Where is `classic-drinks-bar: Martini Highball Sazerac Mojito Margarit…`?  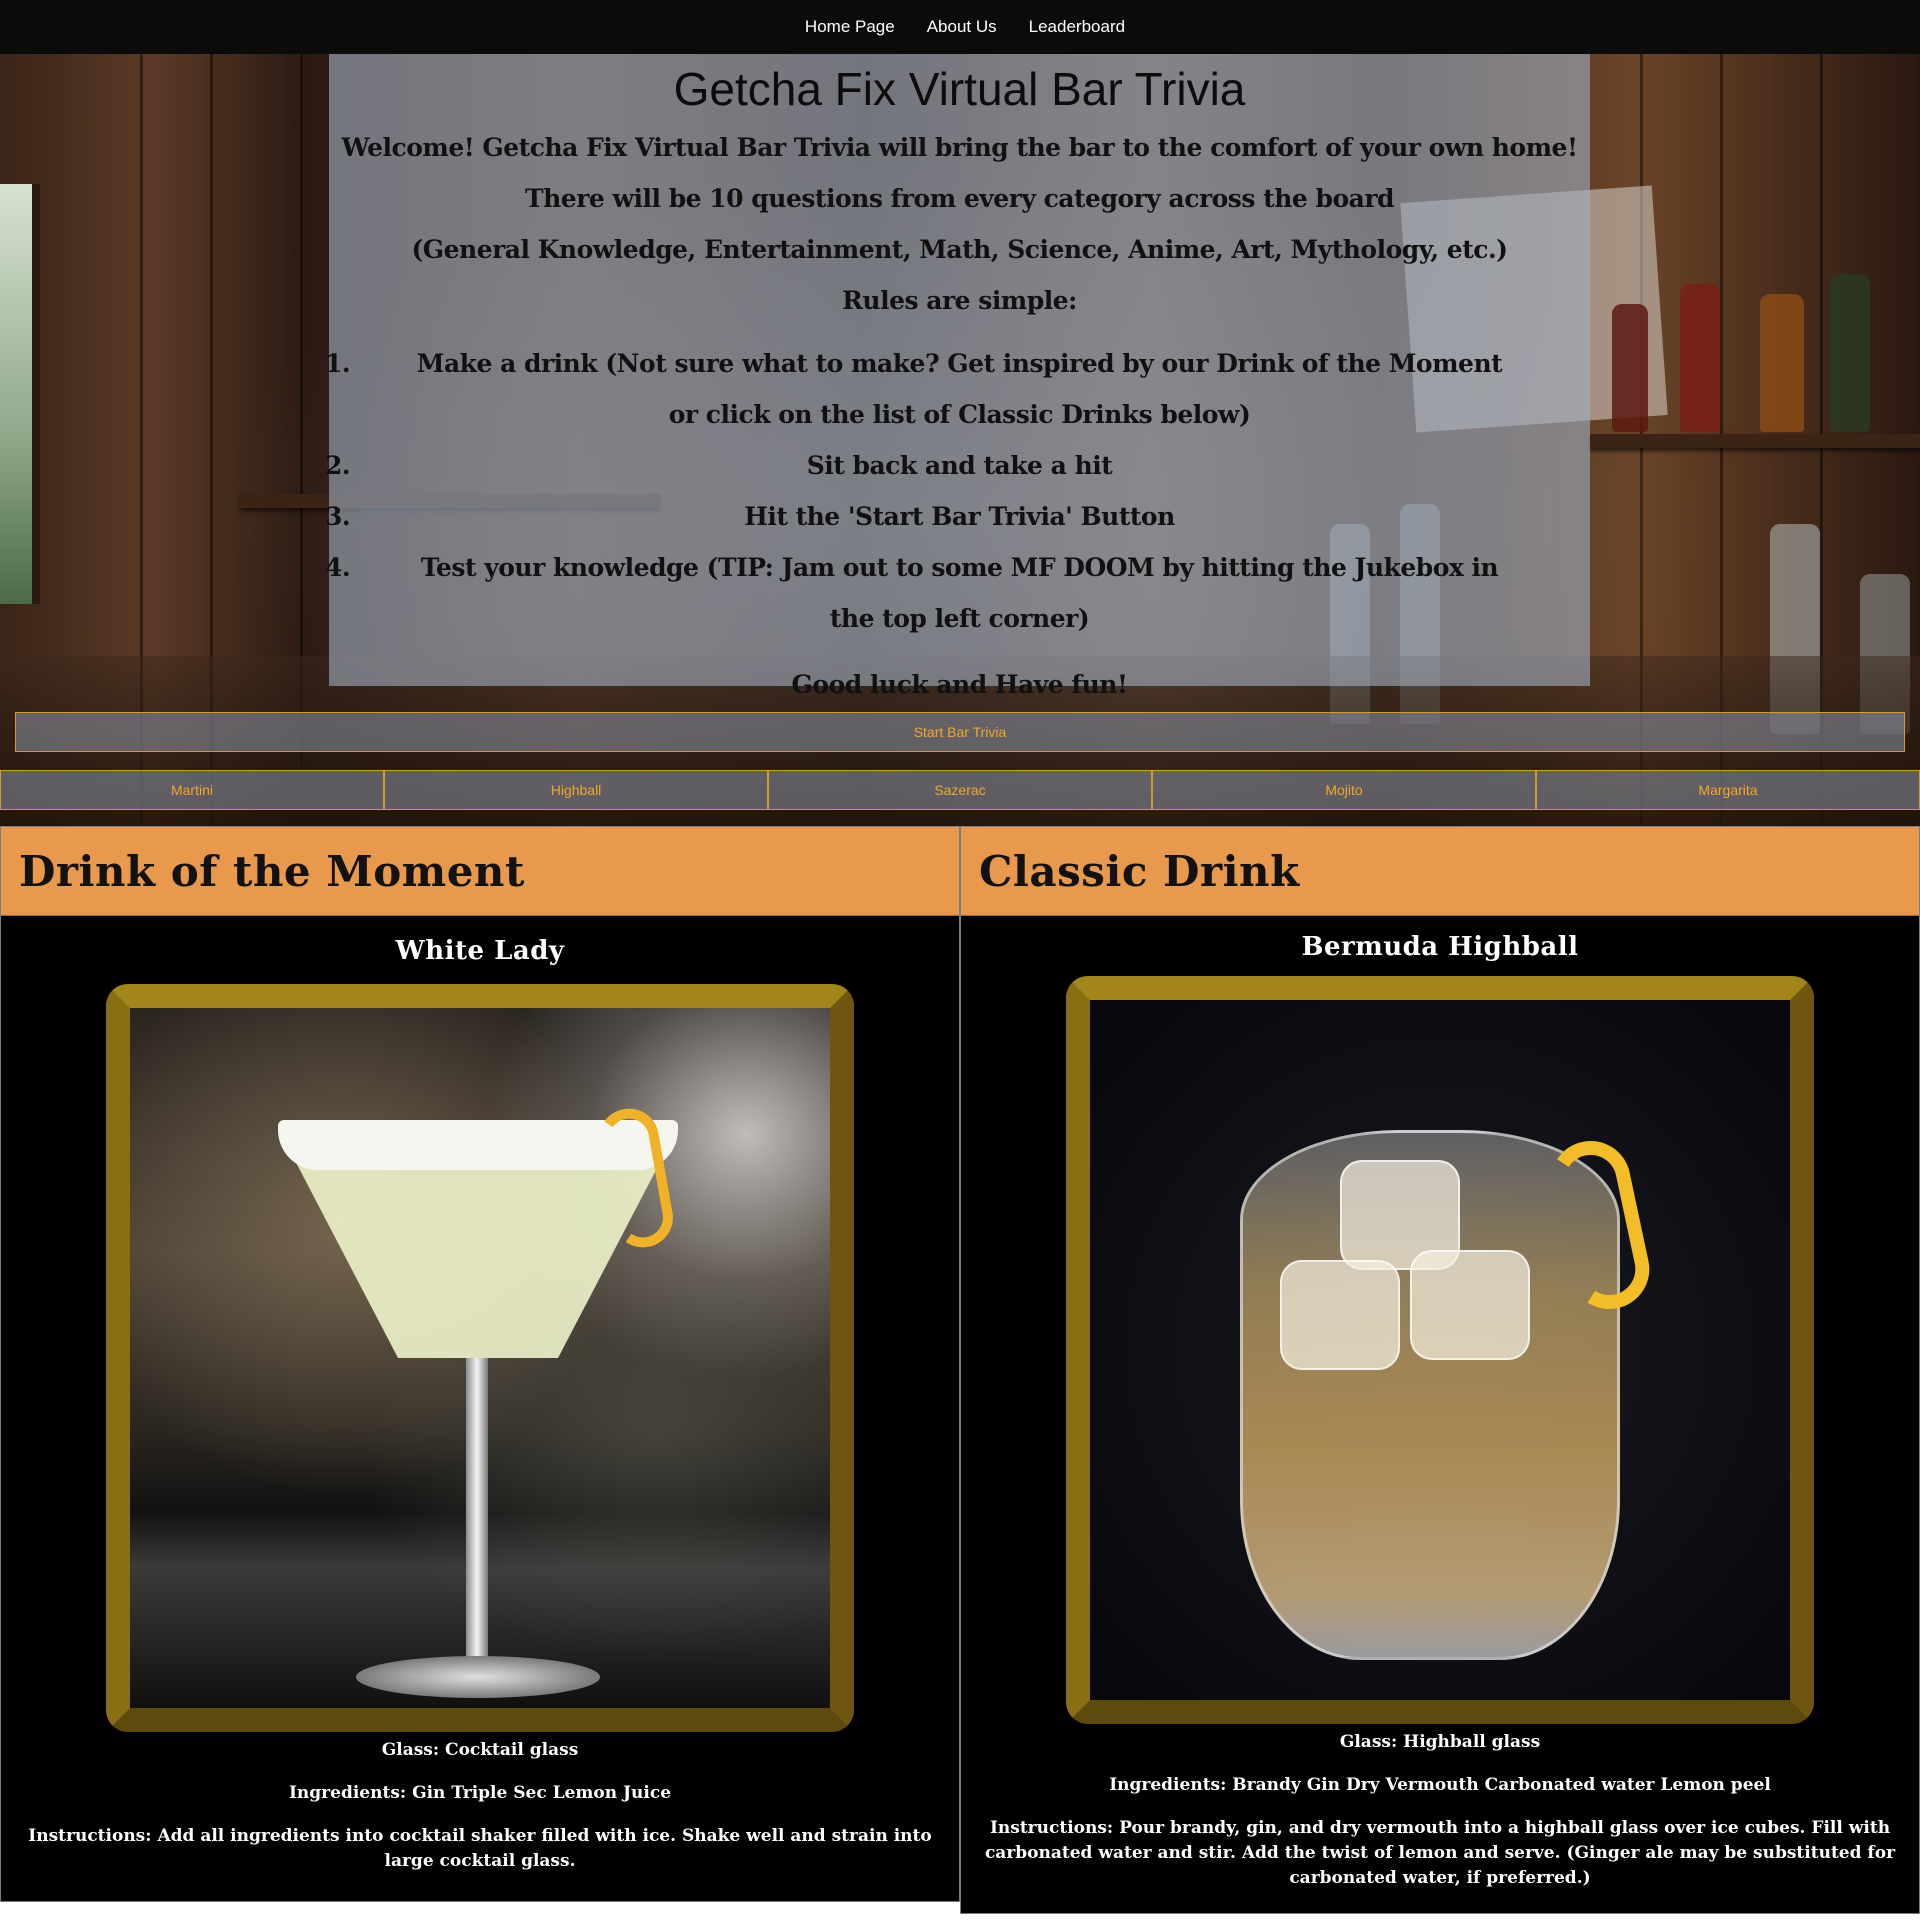
classic-drinks-bar: Martini Highball Sazerac Mojito Margarit… is located at coordinates (960, 790).